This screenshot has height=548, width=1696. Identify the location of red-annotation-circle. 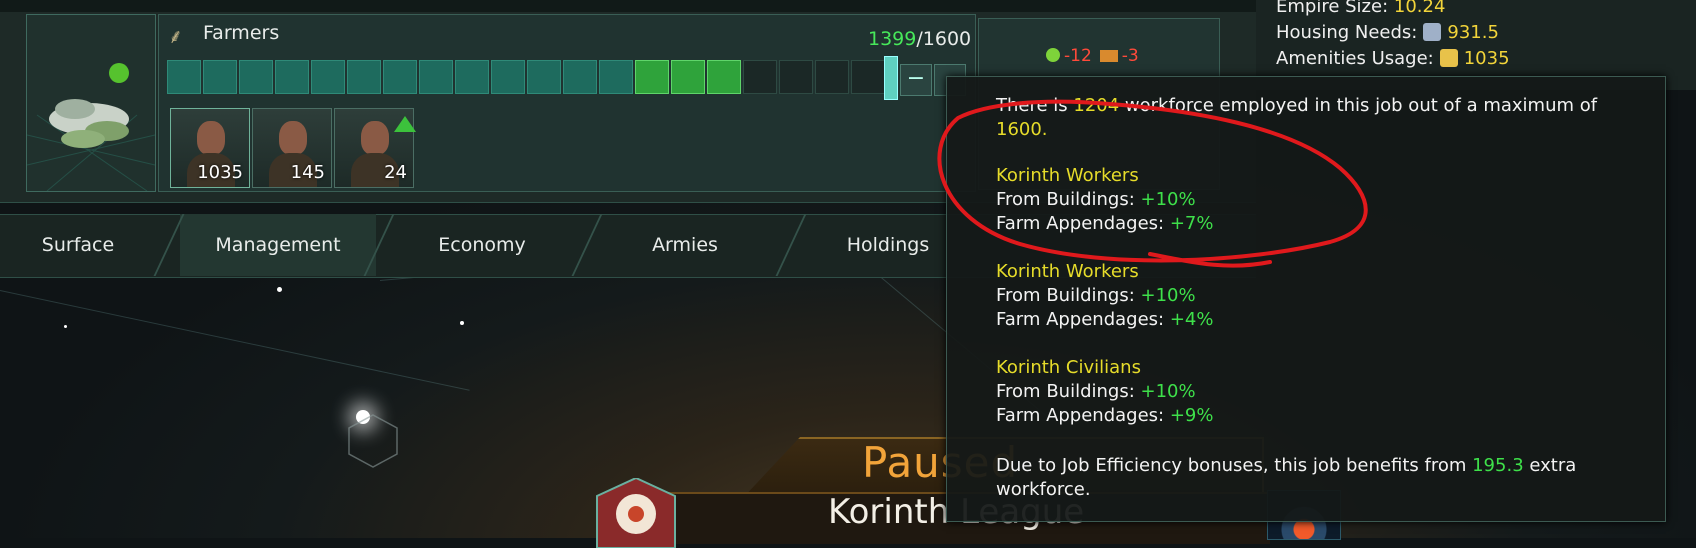
(1152, 183).